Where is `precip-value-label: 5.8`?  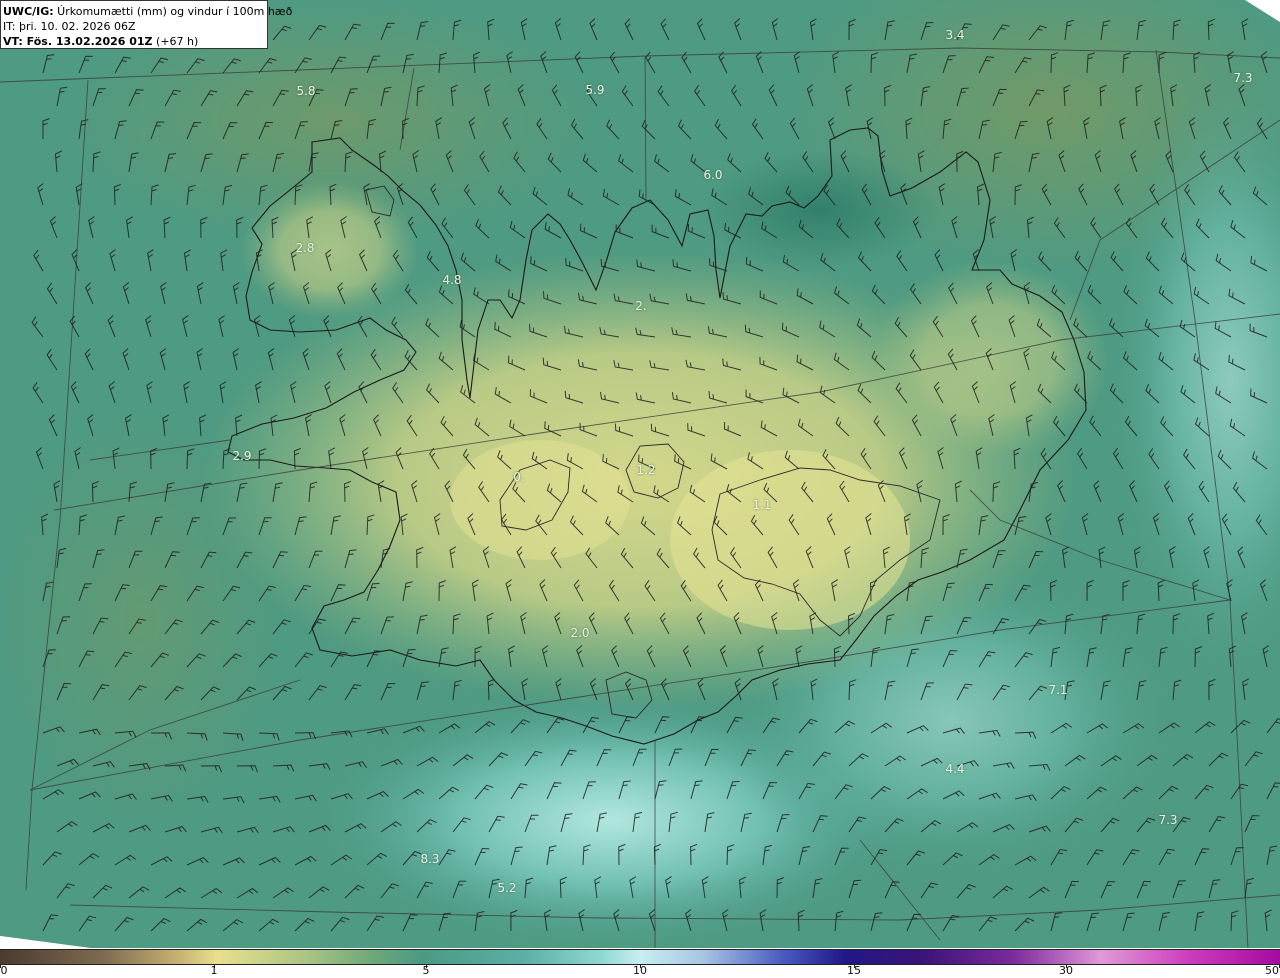 precip-value-label: 5.8 is located at coordinates (306, 91).